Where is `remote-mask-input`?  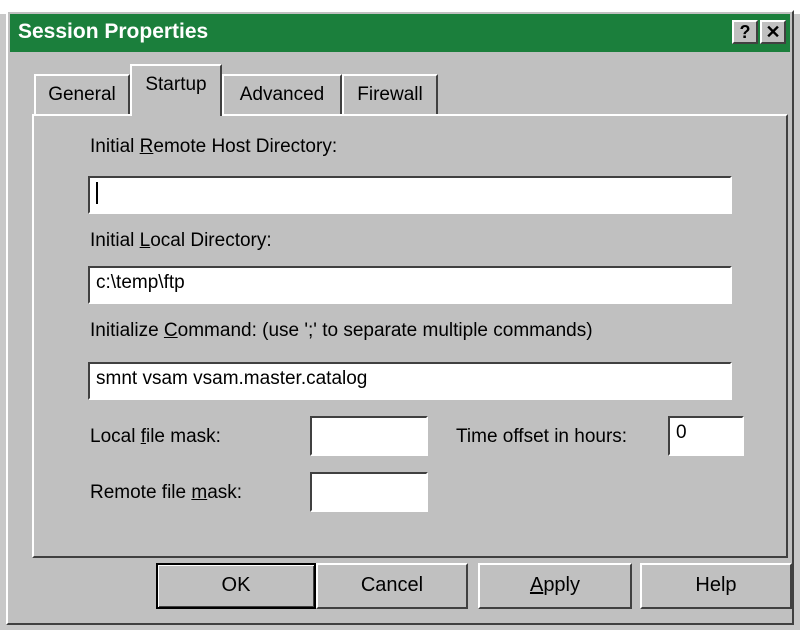
remote-mask-input is located at coordinates (369, 492).